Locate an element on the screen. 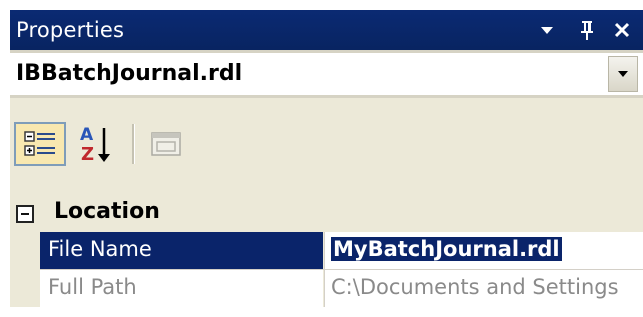  property-row-file-name: File Name MyBatchJournal.rdl is located at coordinates (341, 251).